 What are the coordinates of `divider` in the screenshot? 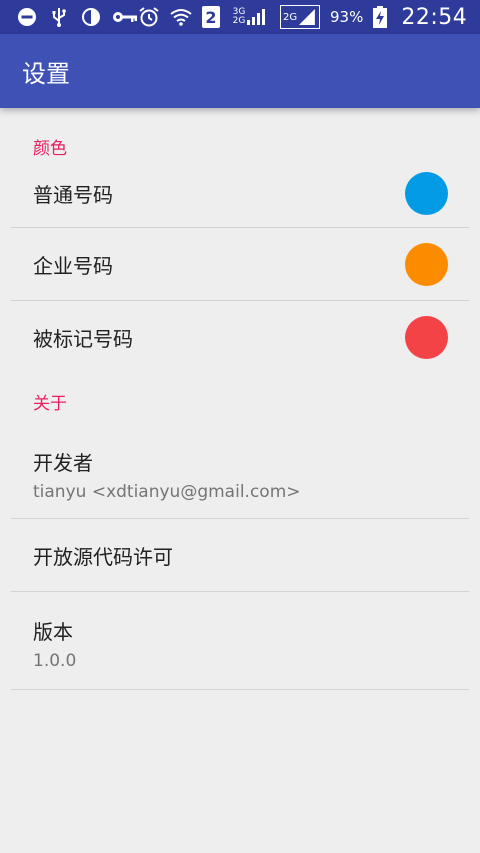 It's located at (240, 689).